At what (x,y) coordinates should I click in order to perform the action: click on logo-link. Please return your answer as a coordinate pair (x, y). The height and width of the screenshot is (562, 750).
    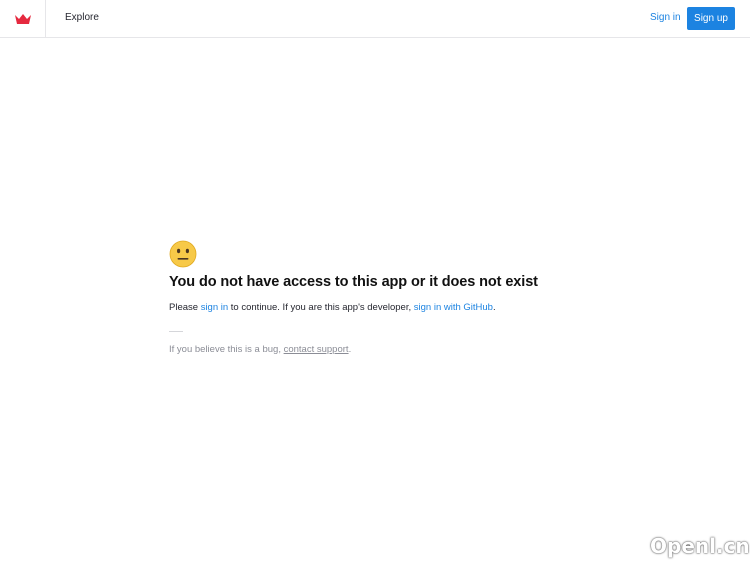
    Looking at the image, I should click on (23, 18).